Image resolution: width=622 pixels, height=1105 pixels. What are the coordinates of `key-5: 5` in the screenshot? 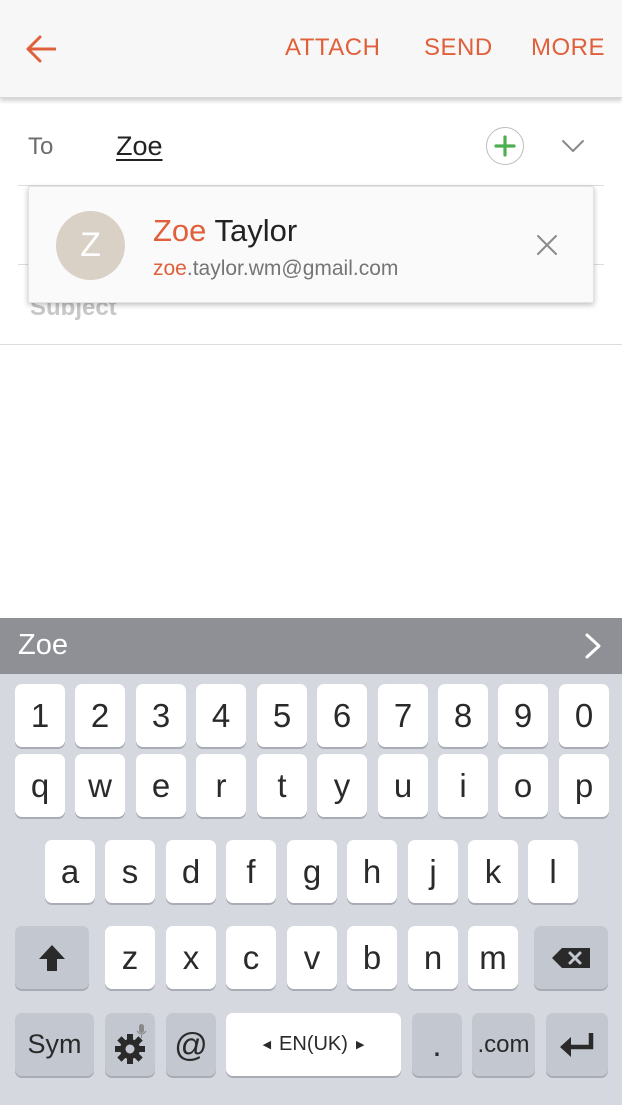 It's located at (282, 715).